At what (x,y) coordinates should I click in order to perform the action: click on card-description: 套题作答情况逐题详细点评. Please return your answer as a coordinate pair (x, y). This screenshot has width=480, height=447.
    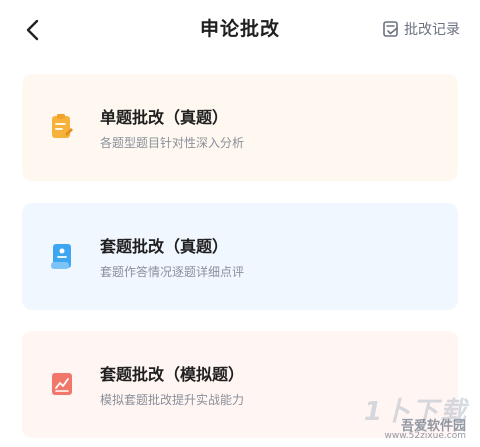
    Looking at the image, I should click on (172, 272).